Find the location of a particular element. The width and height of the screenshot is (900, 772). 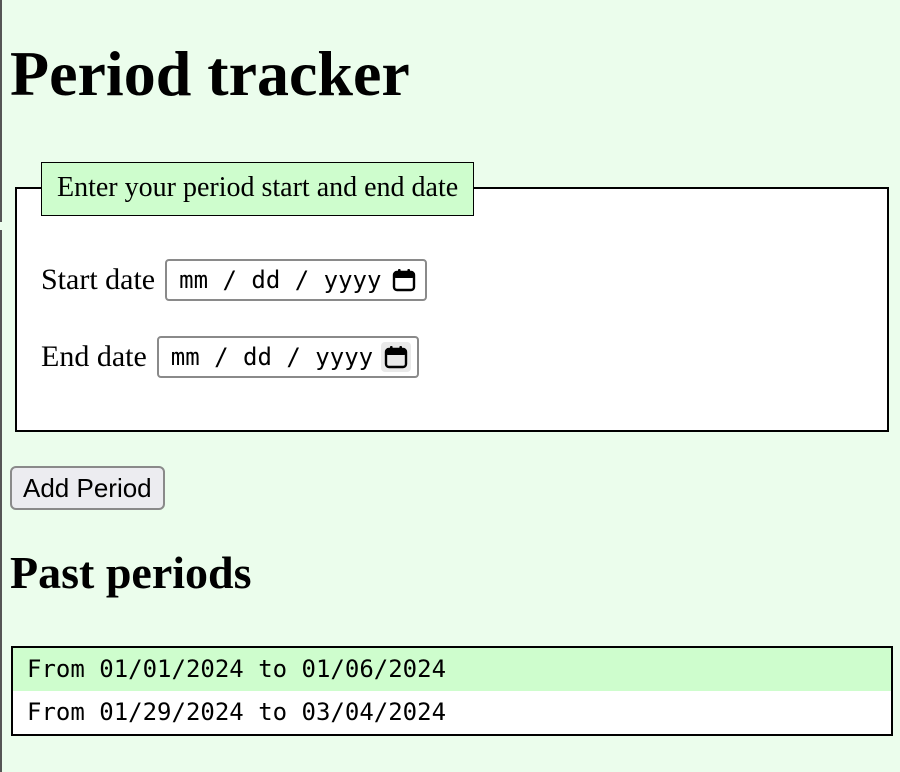

window-left-edge-gap is located at coordinates (1, 226).